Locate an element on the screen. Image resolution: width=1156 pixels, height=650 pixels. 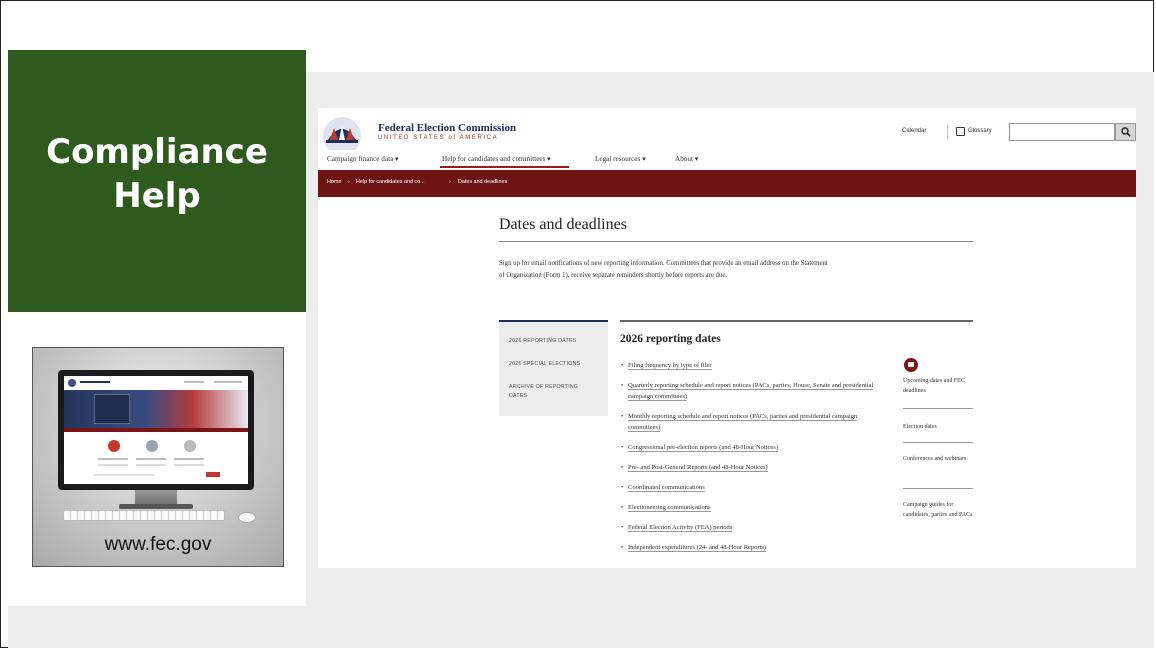
nav-campaign-finance-data: Campaign finance data ▾ is located at coordinates (363, 158).